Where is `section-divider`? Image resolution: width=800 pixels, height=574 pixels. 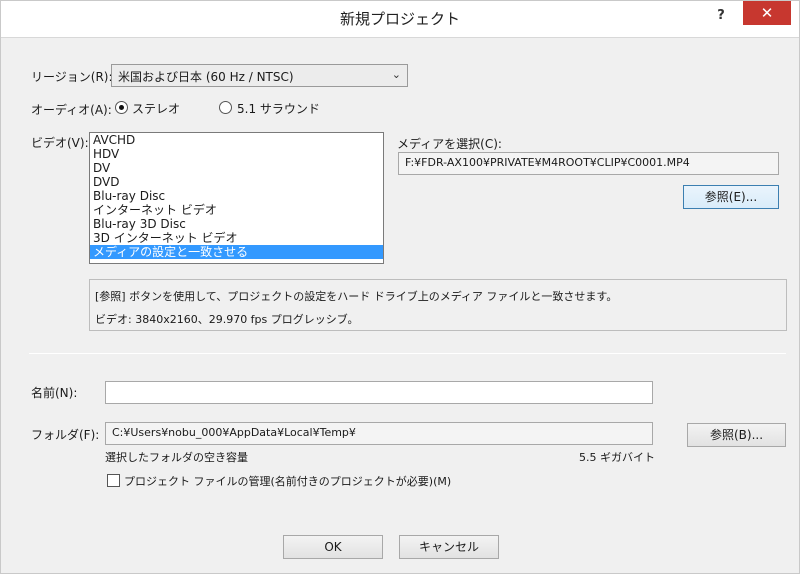 section-divider is located at coordinates (407, 353).